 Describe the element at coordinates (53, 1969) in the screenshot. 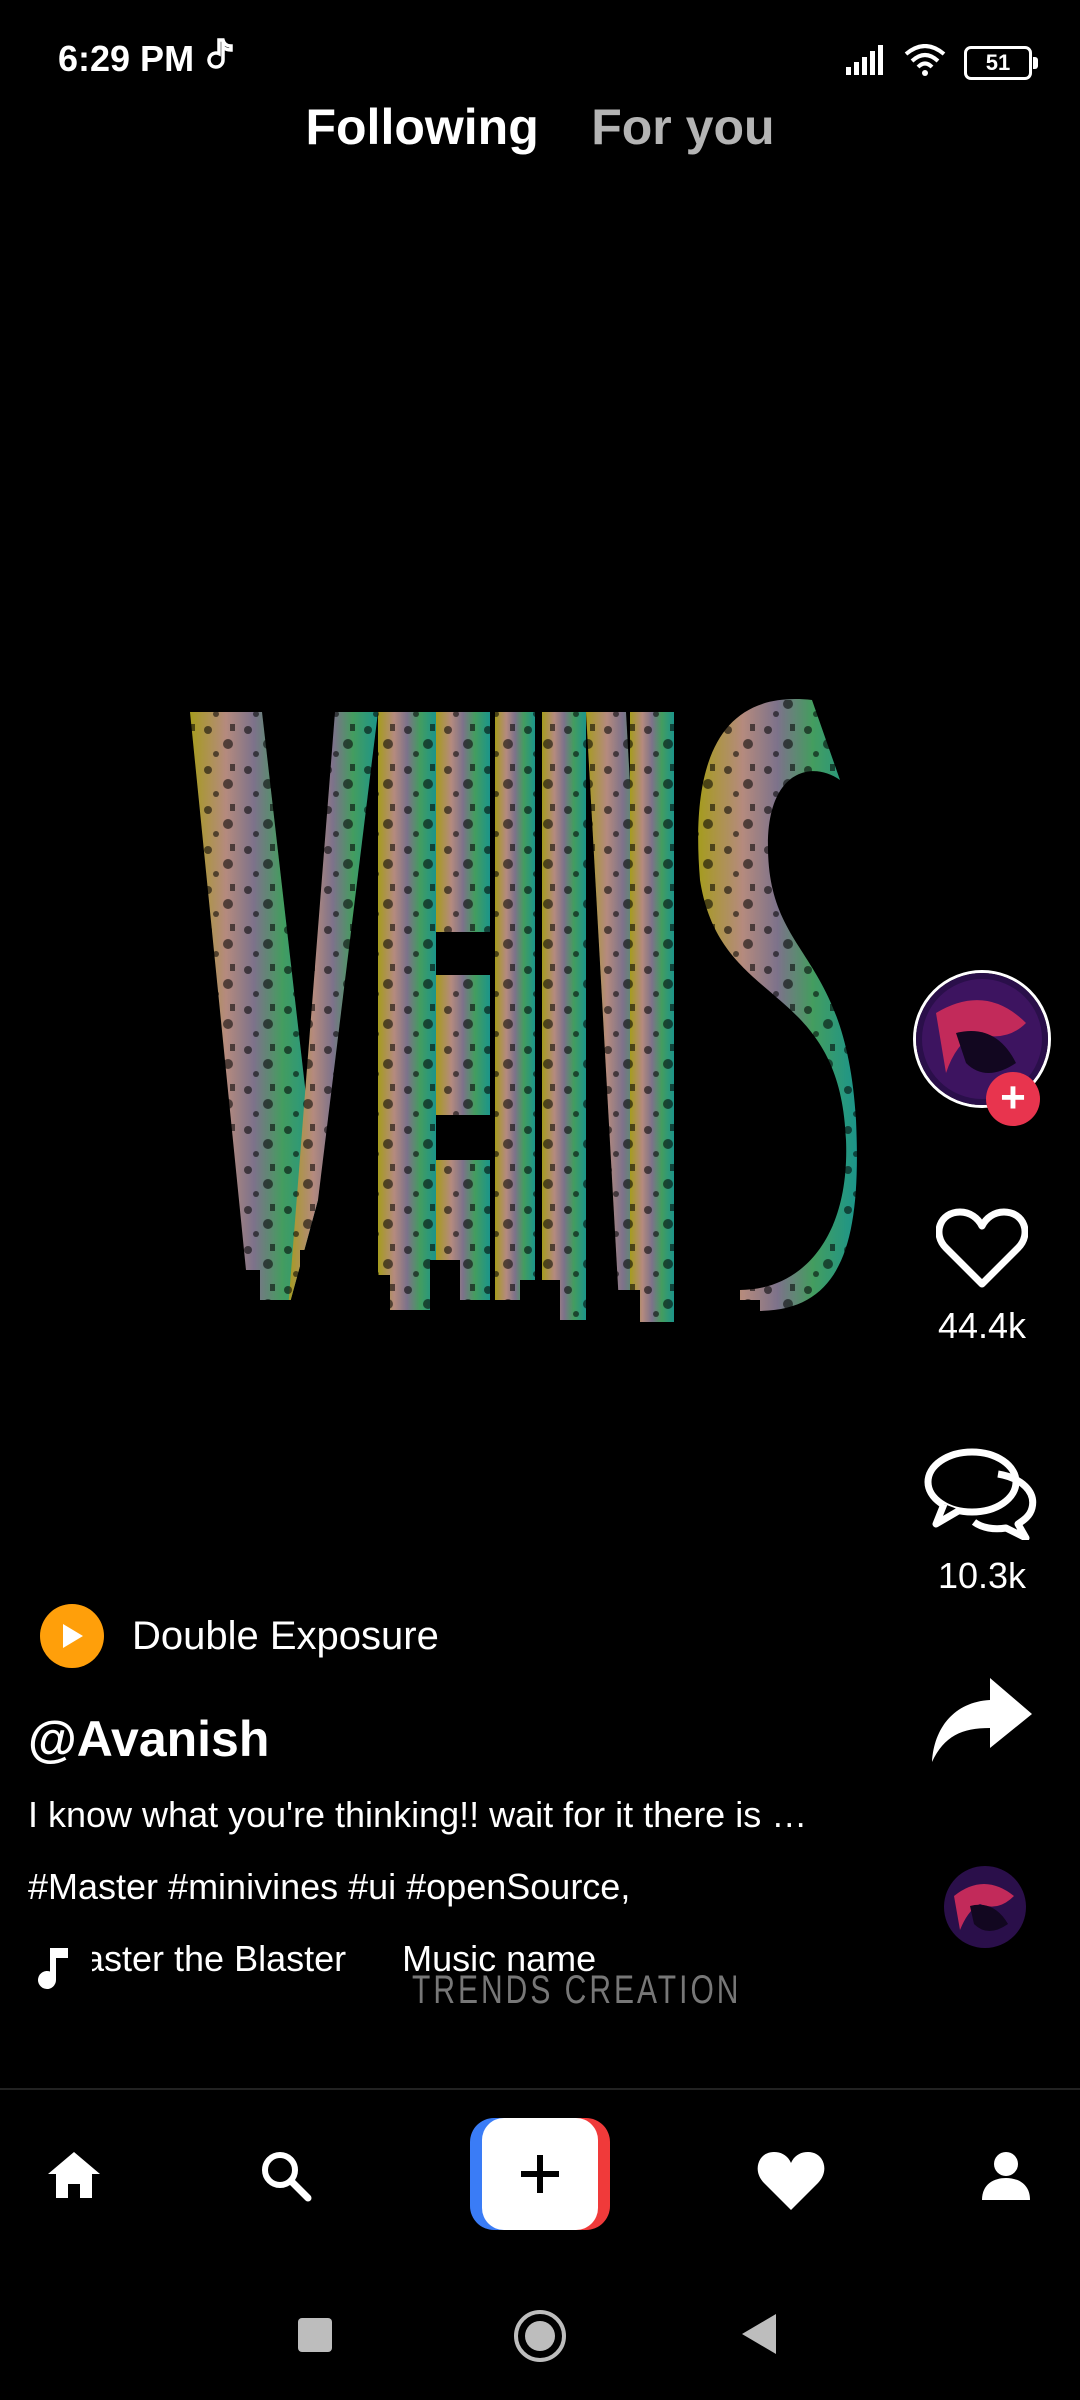

I see `music-note-icon` at that location.